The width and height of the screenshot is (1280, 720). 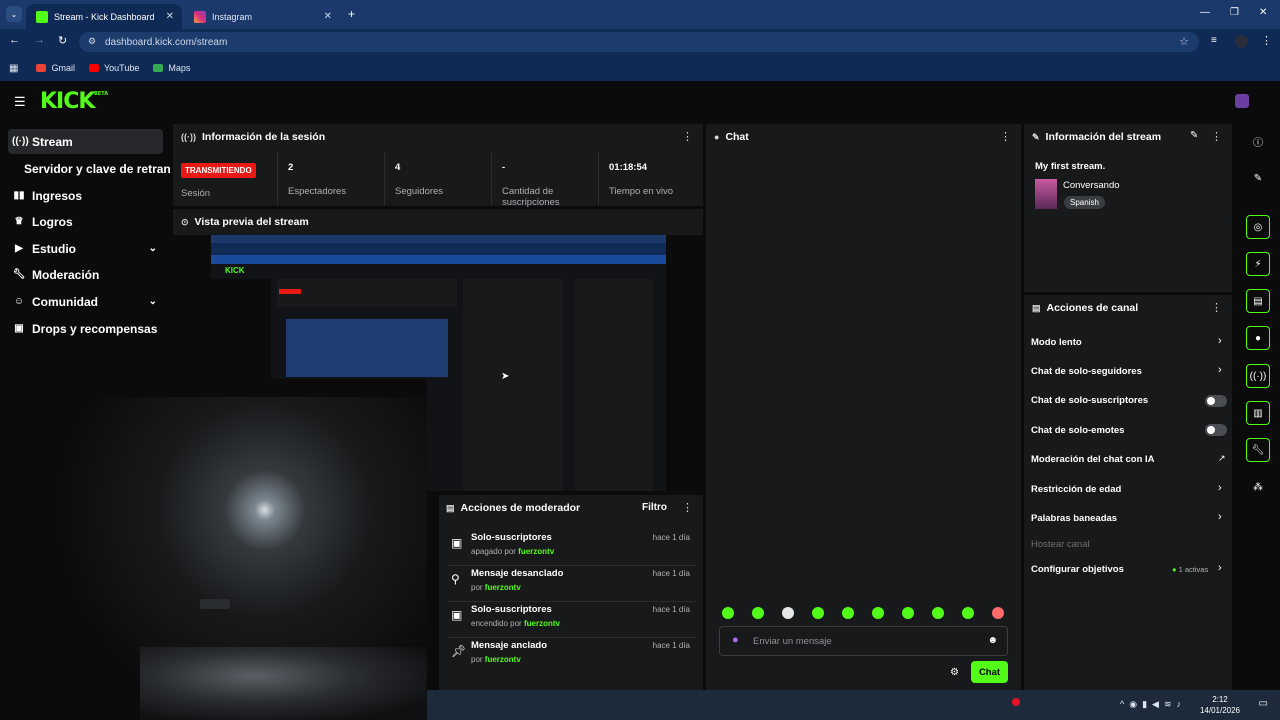 What do you see at coordinates (687, 507) in the screenshot?
I see `mod-actions-kebab-icon: ⋮` at bounding box center [687, 507].